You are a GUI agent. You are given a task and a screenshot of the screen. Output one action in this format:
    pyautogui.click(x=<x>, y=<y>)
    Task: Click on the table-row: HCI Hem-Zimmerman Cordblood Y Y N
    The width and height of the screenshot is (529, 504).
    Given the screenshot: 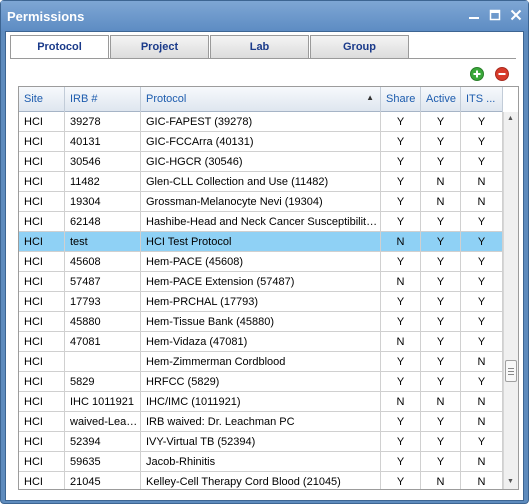 What is the action you would take?
    pyautogui.click(x=261, y=362)
    